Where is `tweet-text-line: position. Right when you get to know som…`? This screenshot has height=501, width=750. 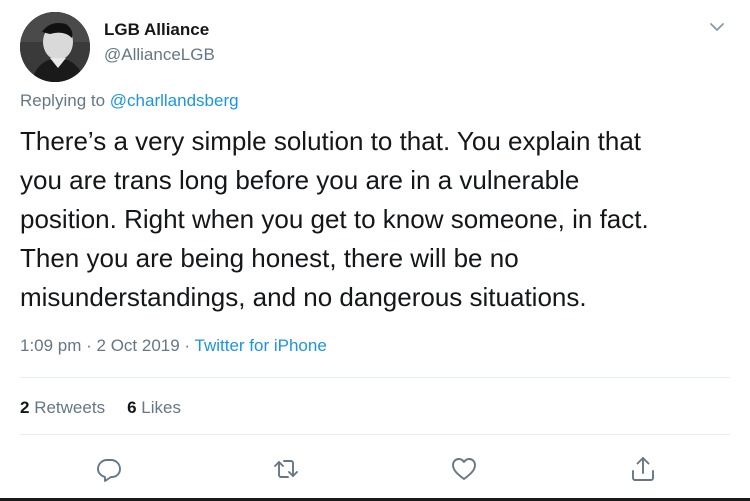
tweet-text-line: position. Right when you get to know som… is located at coordinates (334, 219).